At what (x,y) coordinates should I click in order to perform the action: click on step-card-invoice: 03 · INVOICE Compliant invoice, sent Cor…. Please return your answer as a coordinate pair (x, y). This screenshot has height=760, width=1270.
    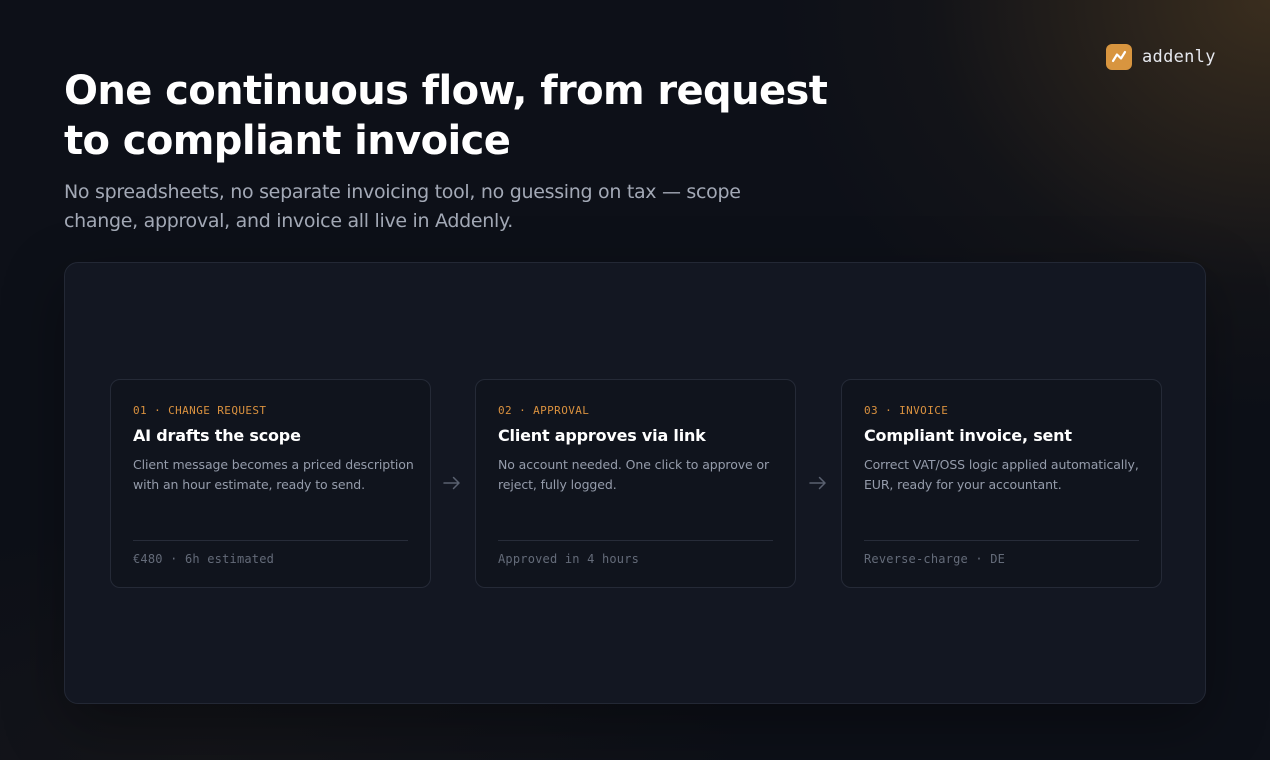
    Looking at the image, I should click on (1001, 483).